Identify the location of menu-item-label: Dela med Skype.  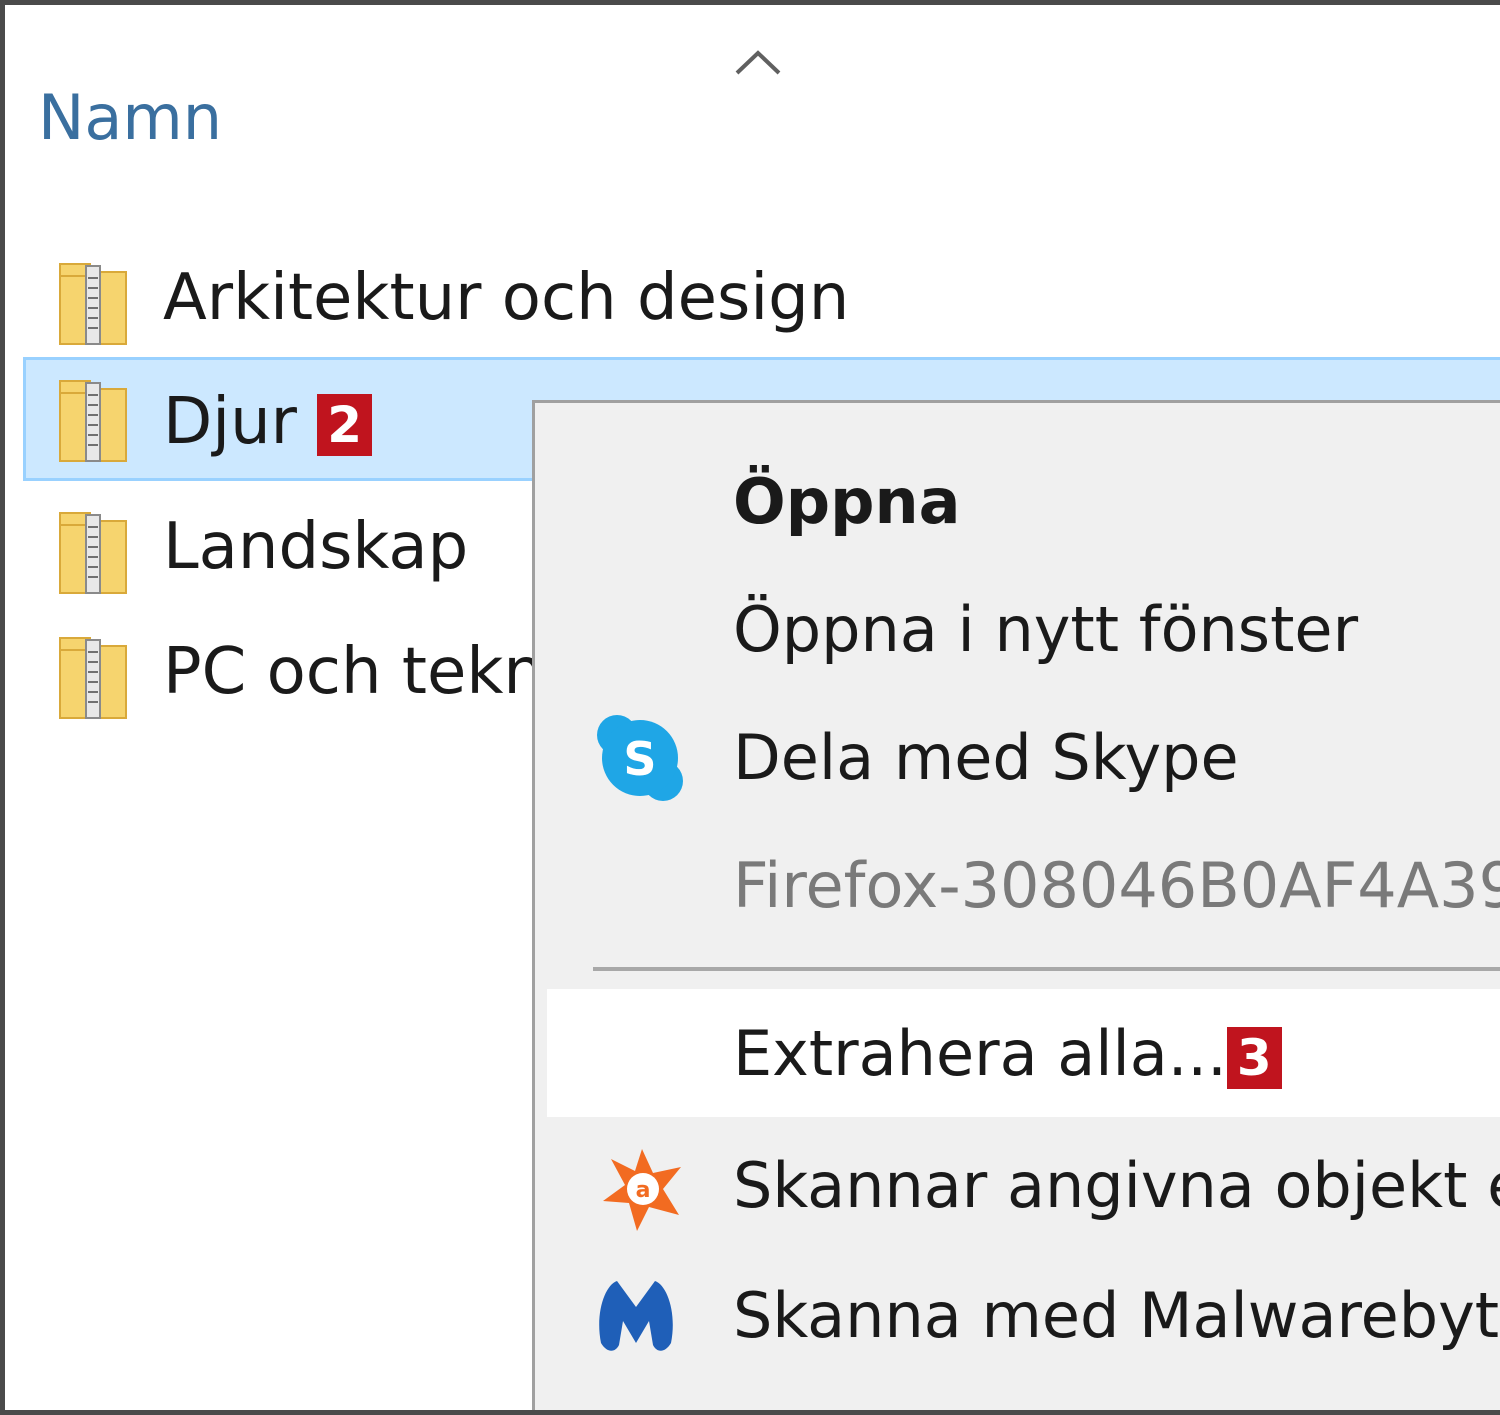
(986, 757).